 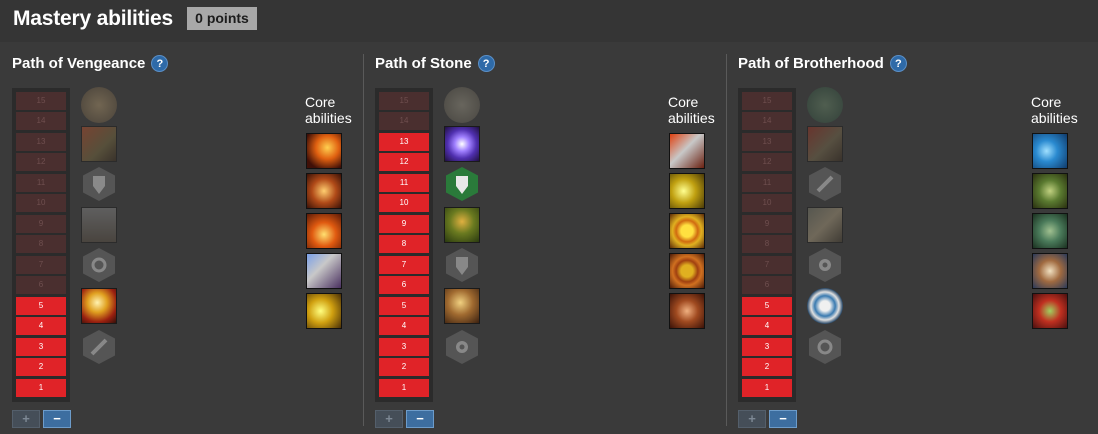 I want to click on clan-rune-icon, so click(x=825, y=105).